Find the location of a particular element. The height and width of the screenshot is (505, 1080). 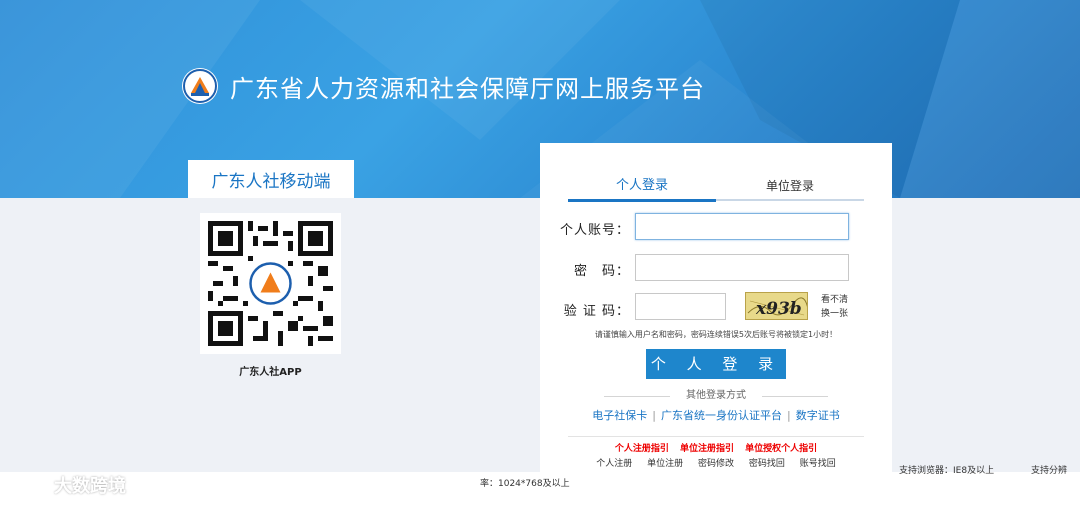

login-tabs: 个人登录 单位登录 is located at coordinates (716, 186).